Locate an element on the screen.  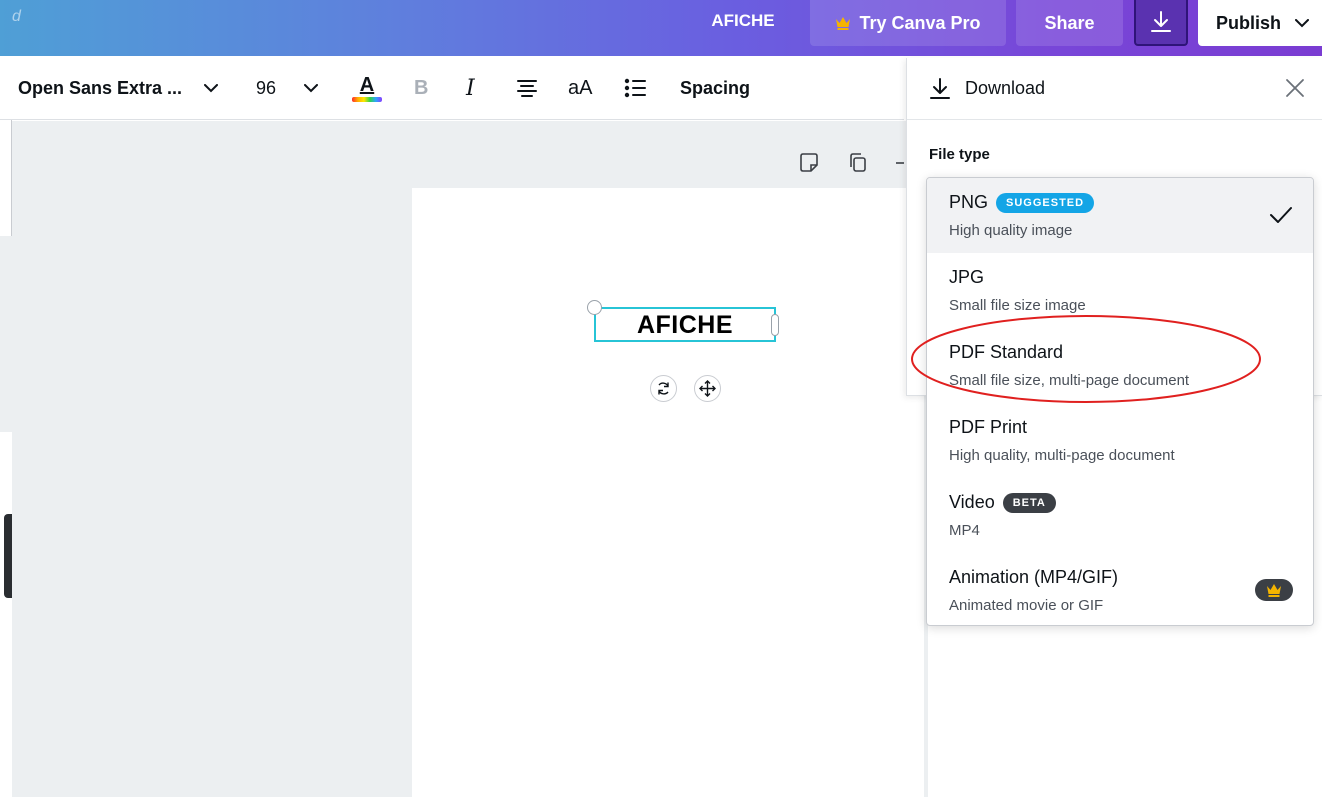
publish-button: Publish is located at coordinates (1260, 23).